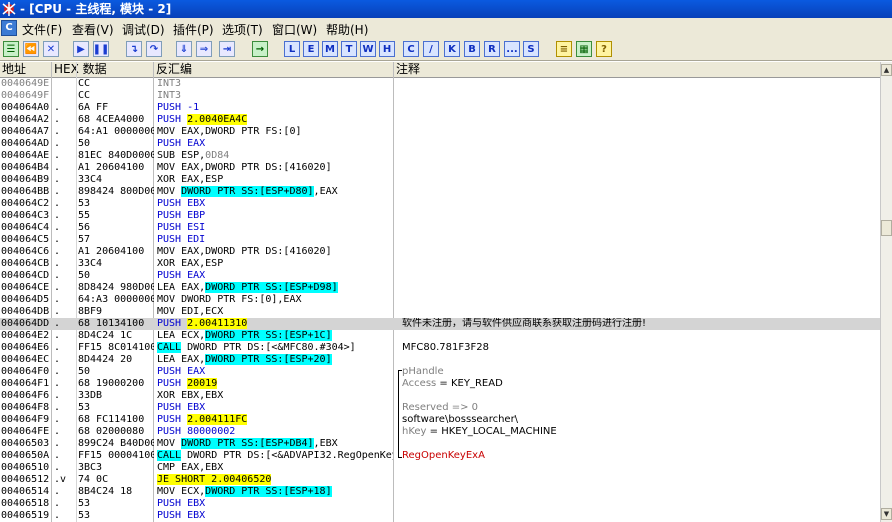 The height and width of the screenshot is (522, 892). I want to click on disassembly-row: 004064C4. 56 PUSH ESI, so click(440, 228).